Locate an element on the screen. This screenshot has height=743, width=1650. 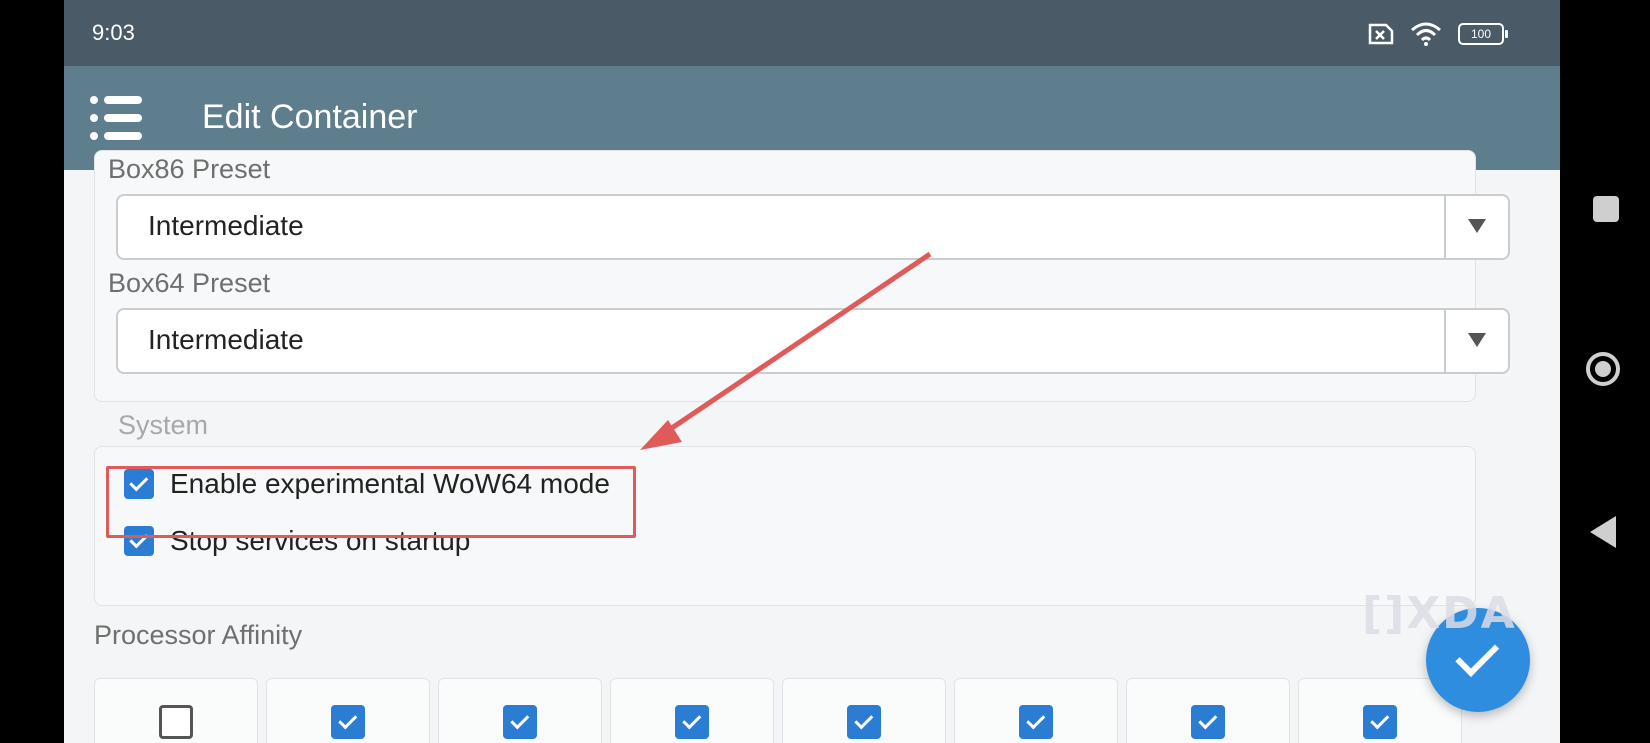
no-sim-icon is located at coordinates (1381, 34).